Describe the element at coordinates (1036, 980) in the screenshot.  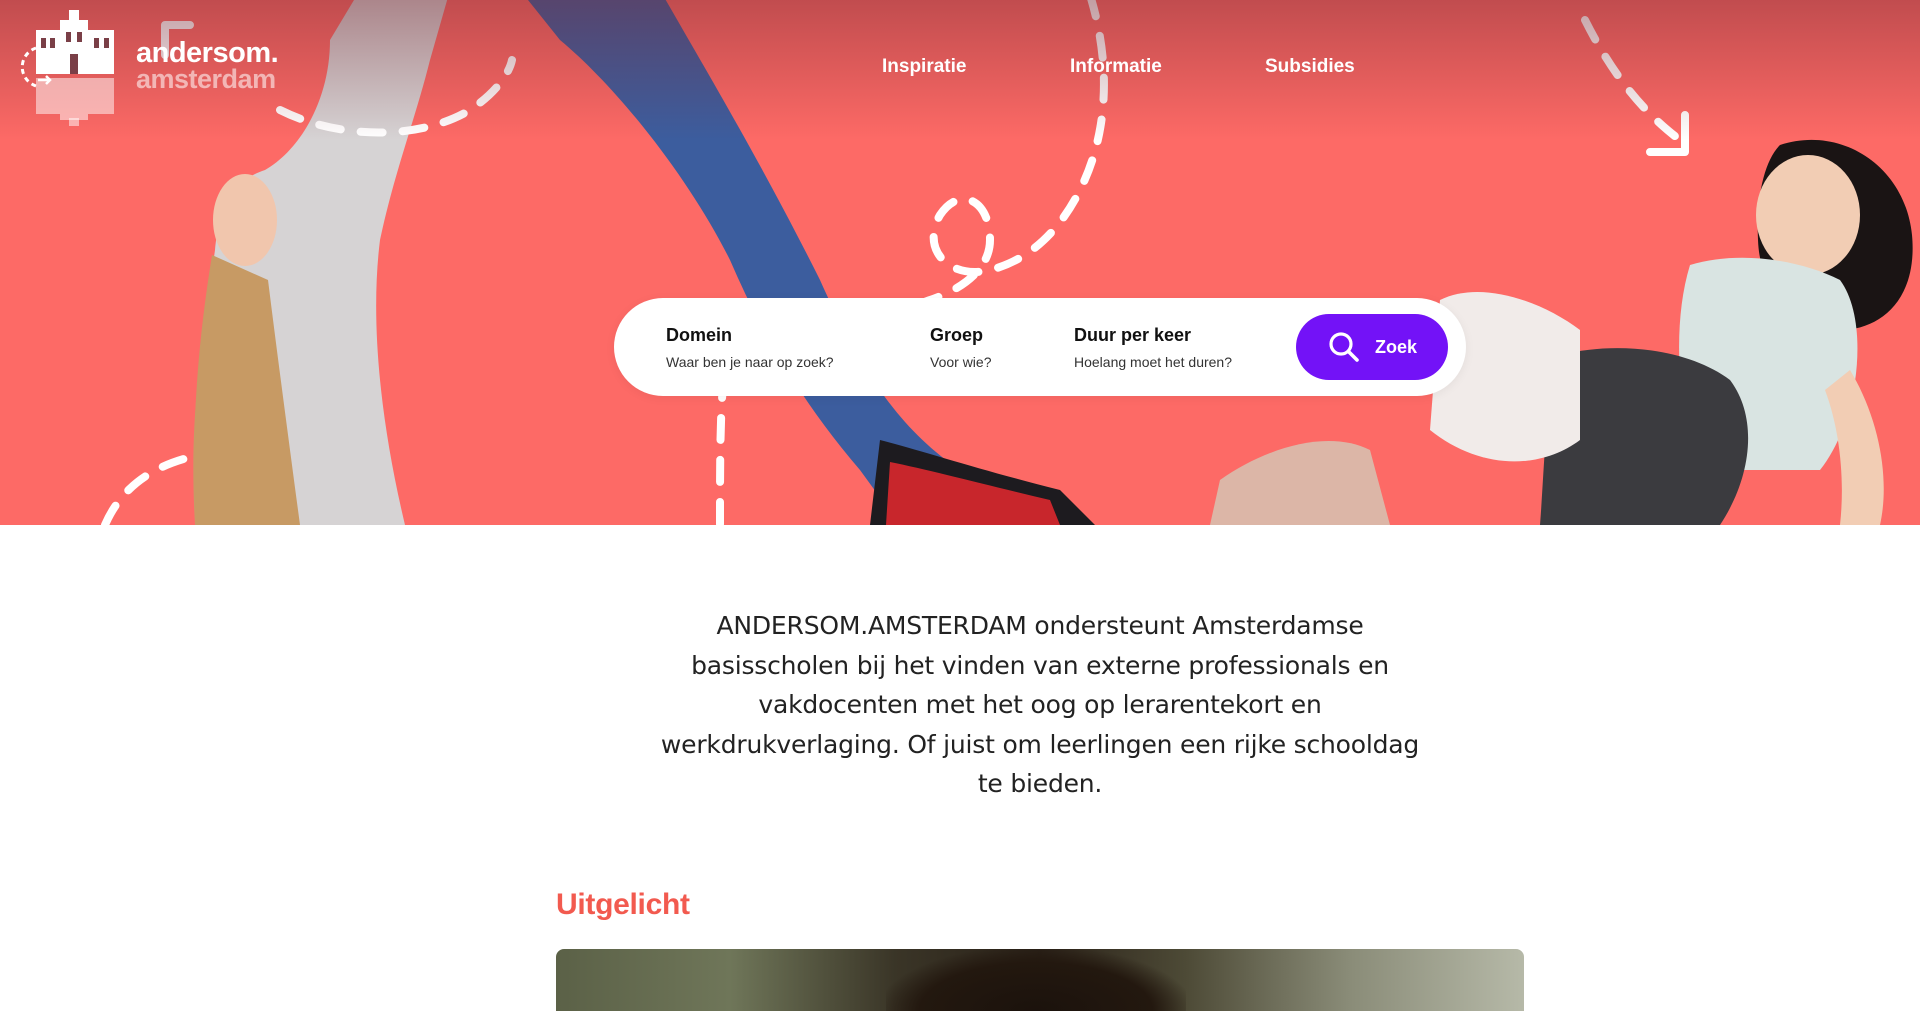
I see `featured-photo-subject` at that location.